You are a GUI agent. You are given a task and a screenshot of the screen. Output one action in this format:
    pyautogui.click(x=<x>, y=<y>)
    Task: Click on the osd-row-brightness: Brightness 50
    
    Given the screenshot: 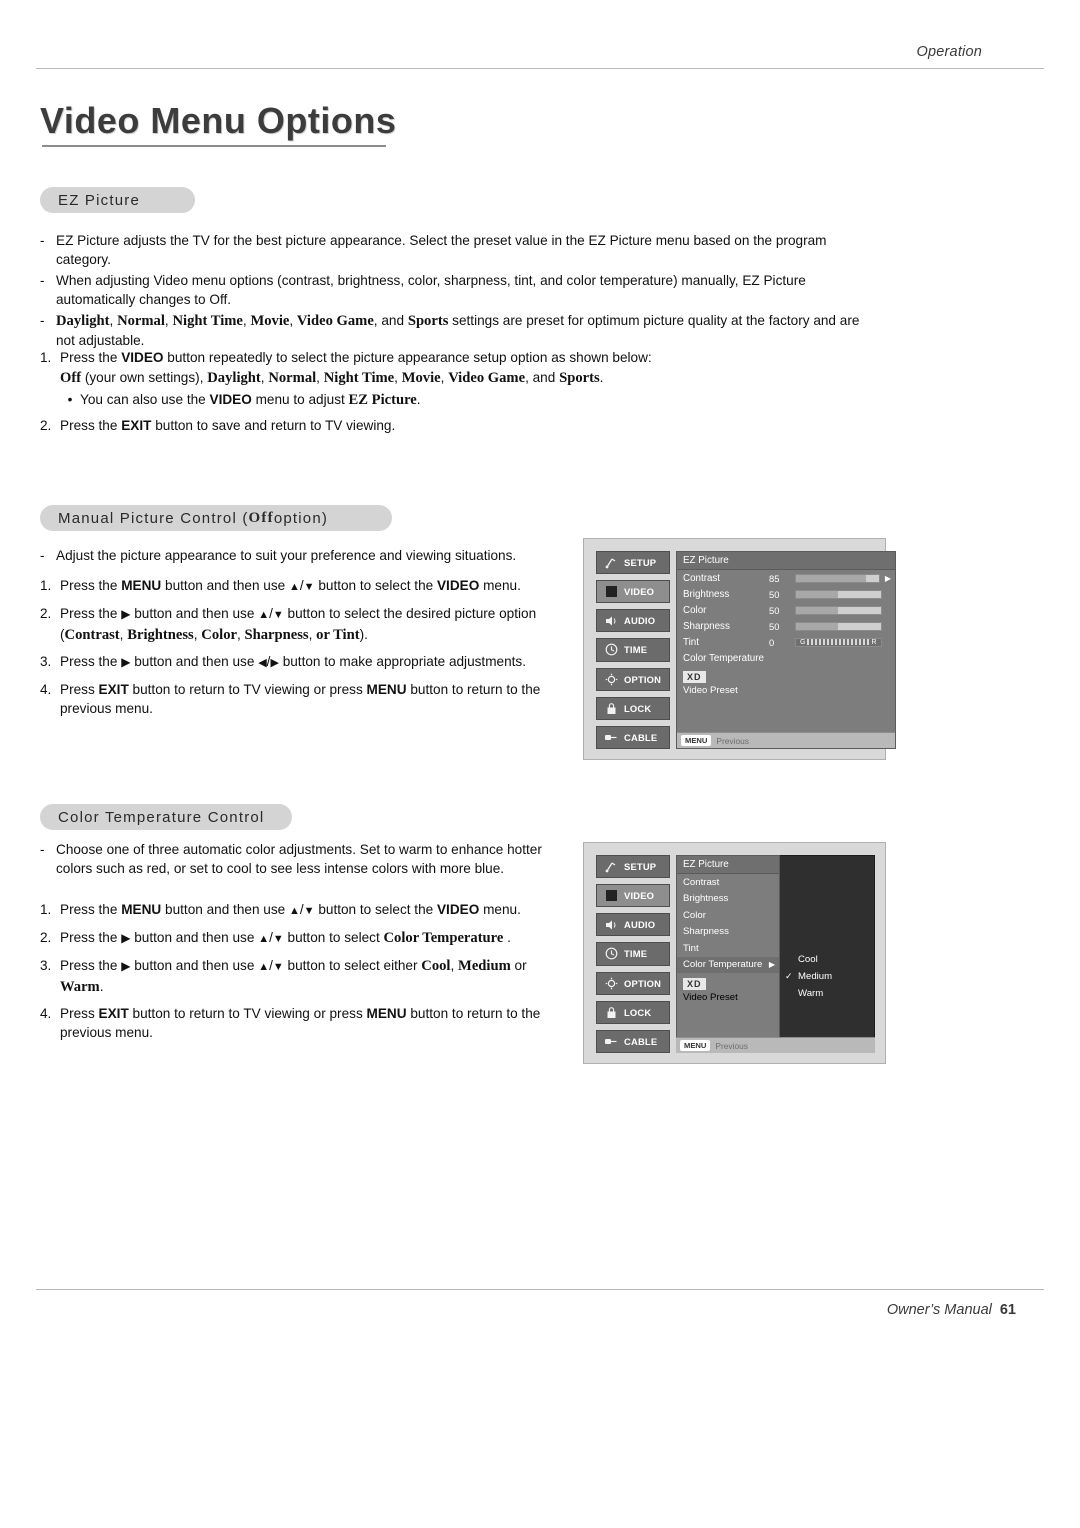 What is the action you would take?
    pyautogui.click(x=786, y=594)
    